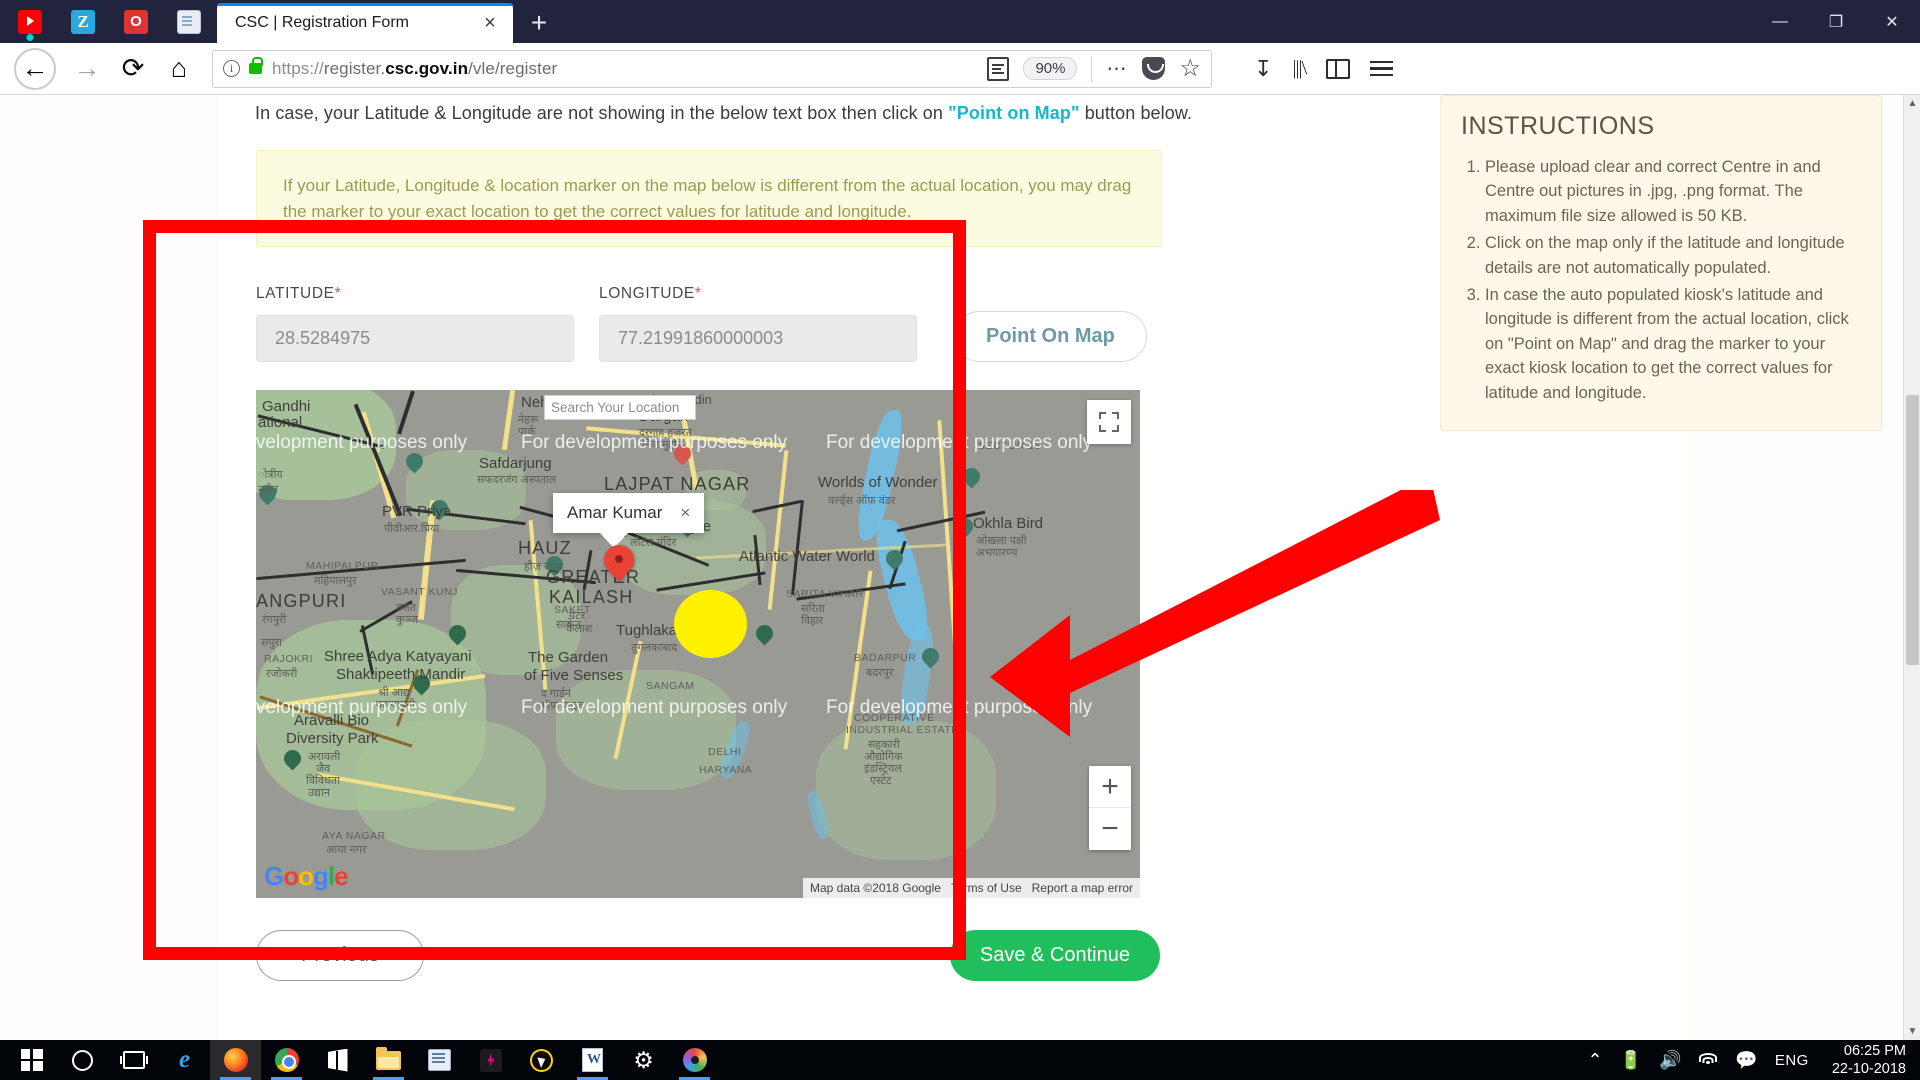 This screenshot has height=1080, width=1920. I want to click on scroll-up-arrow: ▲, so click(1912, 103).